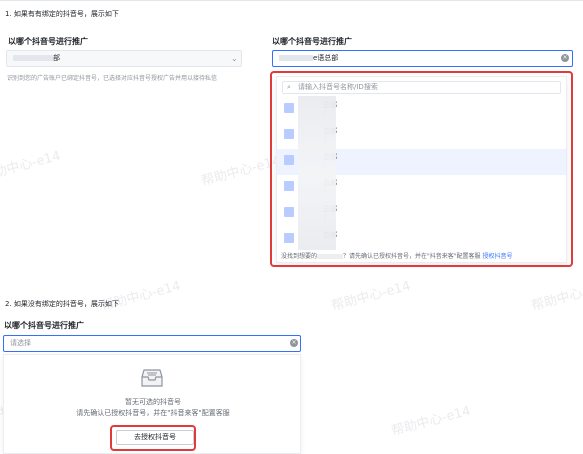 Image resolution: width=583 pixels, height=454 pixels. Describe the element at coordinates (326, 58) in the screenshot. I see `selected-account-suffix: e语总部` at that location.